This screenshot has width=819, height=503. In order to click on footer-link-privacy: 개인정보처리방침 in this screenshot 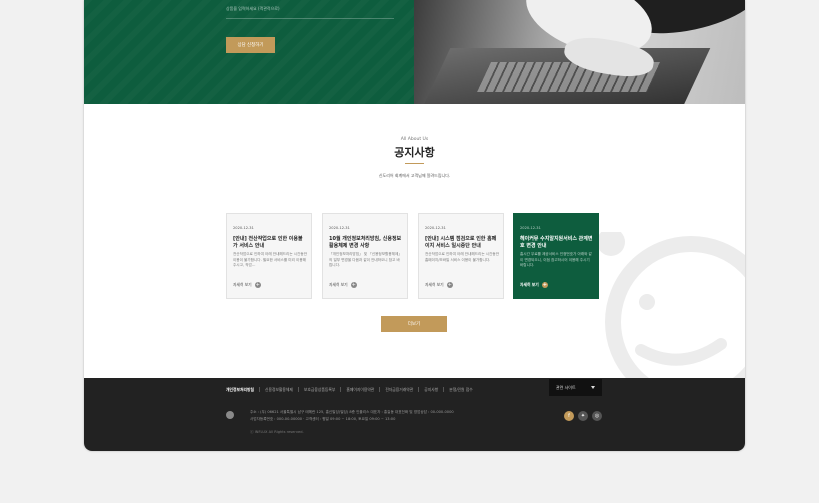, I will do `click(242, 389)`.